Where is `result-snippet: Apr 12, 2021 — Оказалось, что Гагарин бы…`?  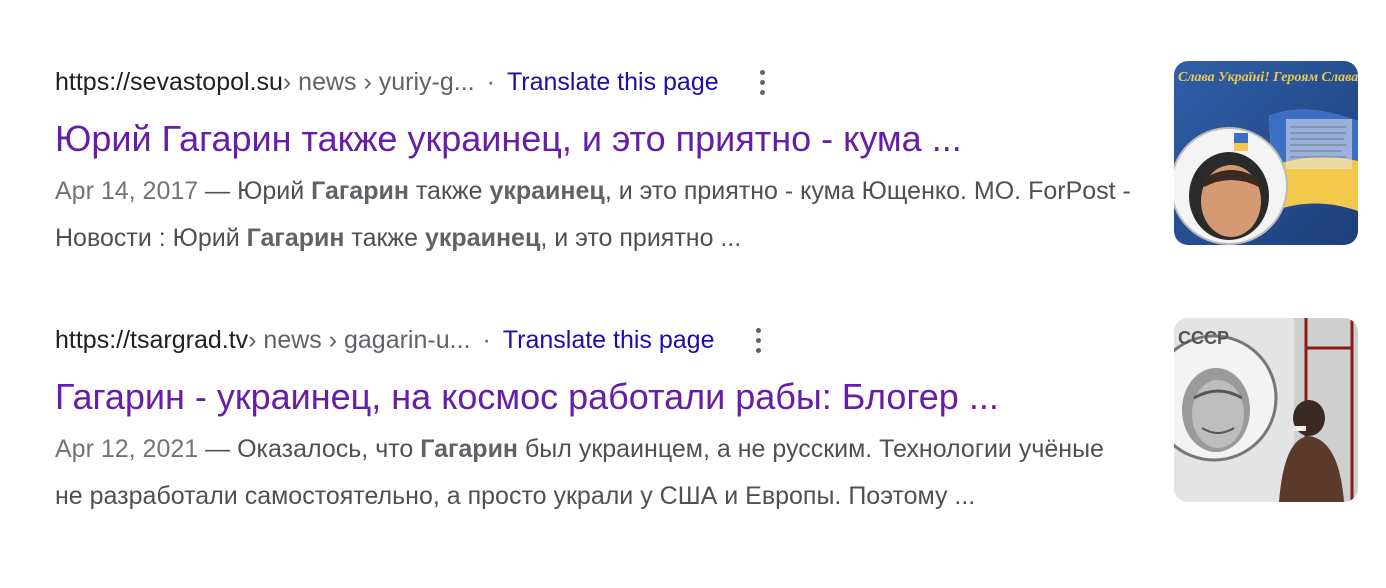 result-snippet: Apr 12, 2021 — Оказалось, что Гагарин бы… is located at coordinates (595, 473).